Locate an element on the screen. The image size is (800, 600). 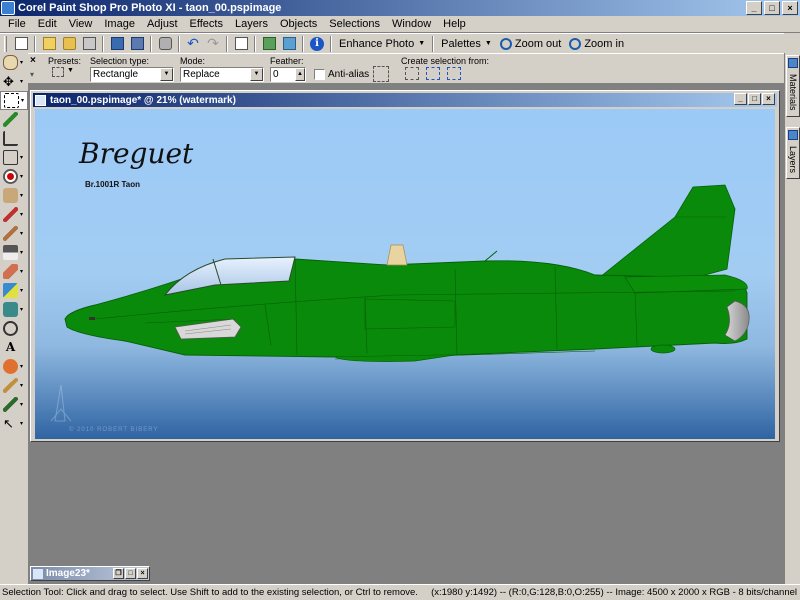
layers-tab: Layers is located at coordinates (793, 153).